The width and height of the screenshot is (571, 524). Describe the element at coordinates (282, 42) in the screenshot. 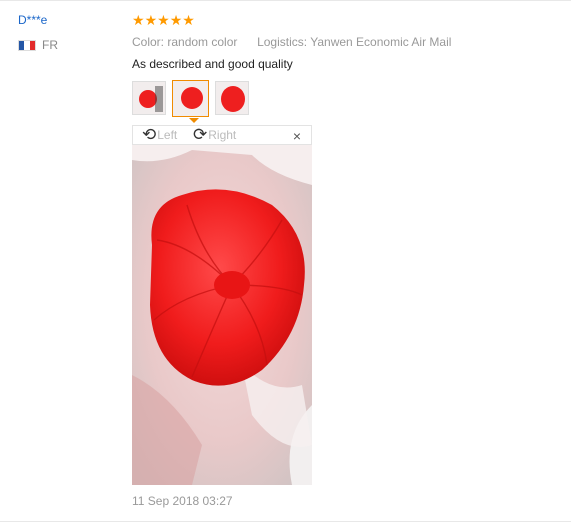

I see `logistics-label: Logistics:` at that location.